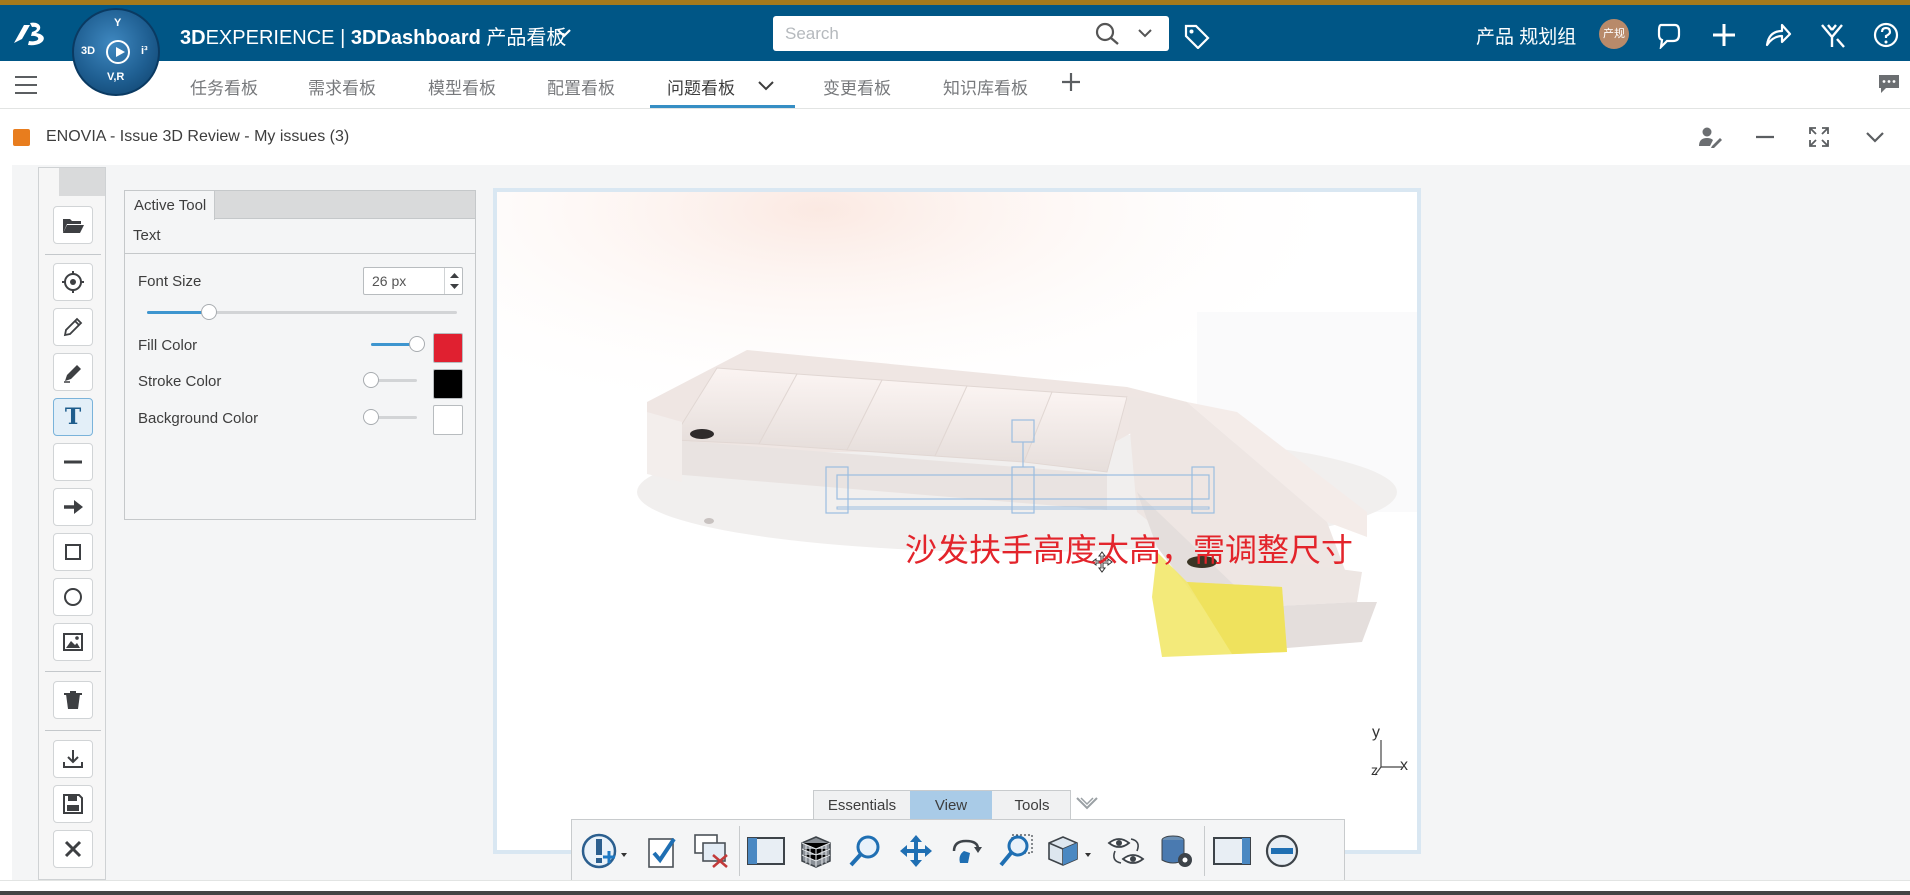  What do you see at coordinates (73, 327) in the screenshot?
I see `pencil-tool-button` at bounding box center [73, 327].